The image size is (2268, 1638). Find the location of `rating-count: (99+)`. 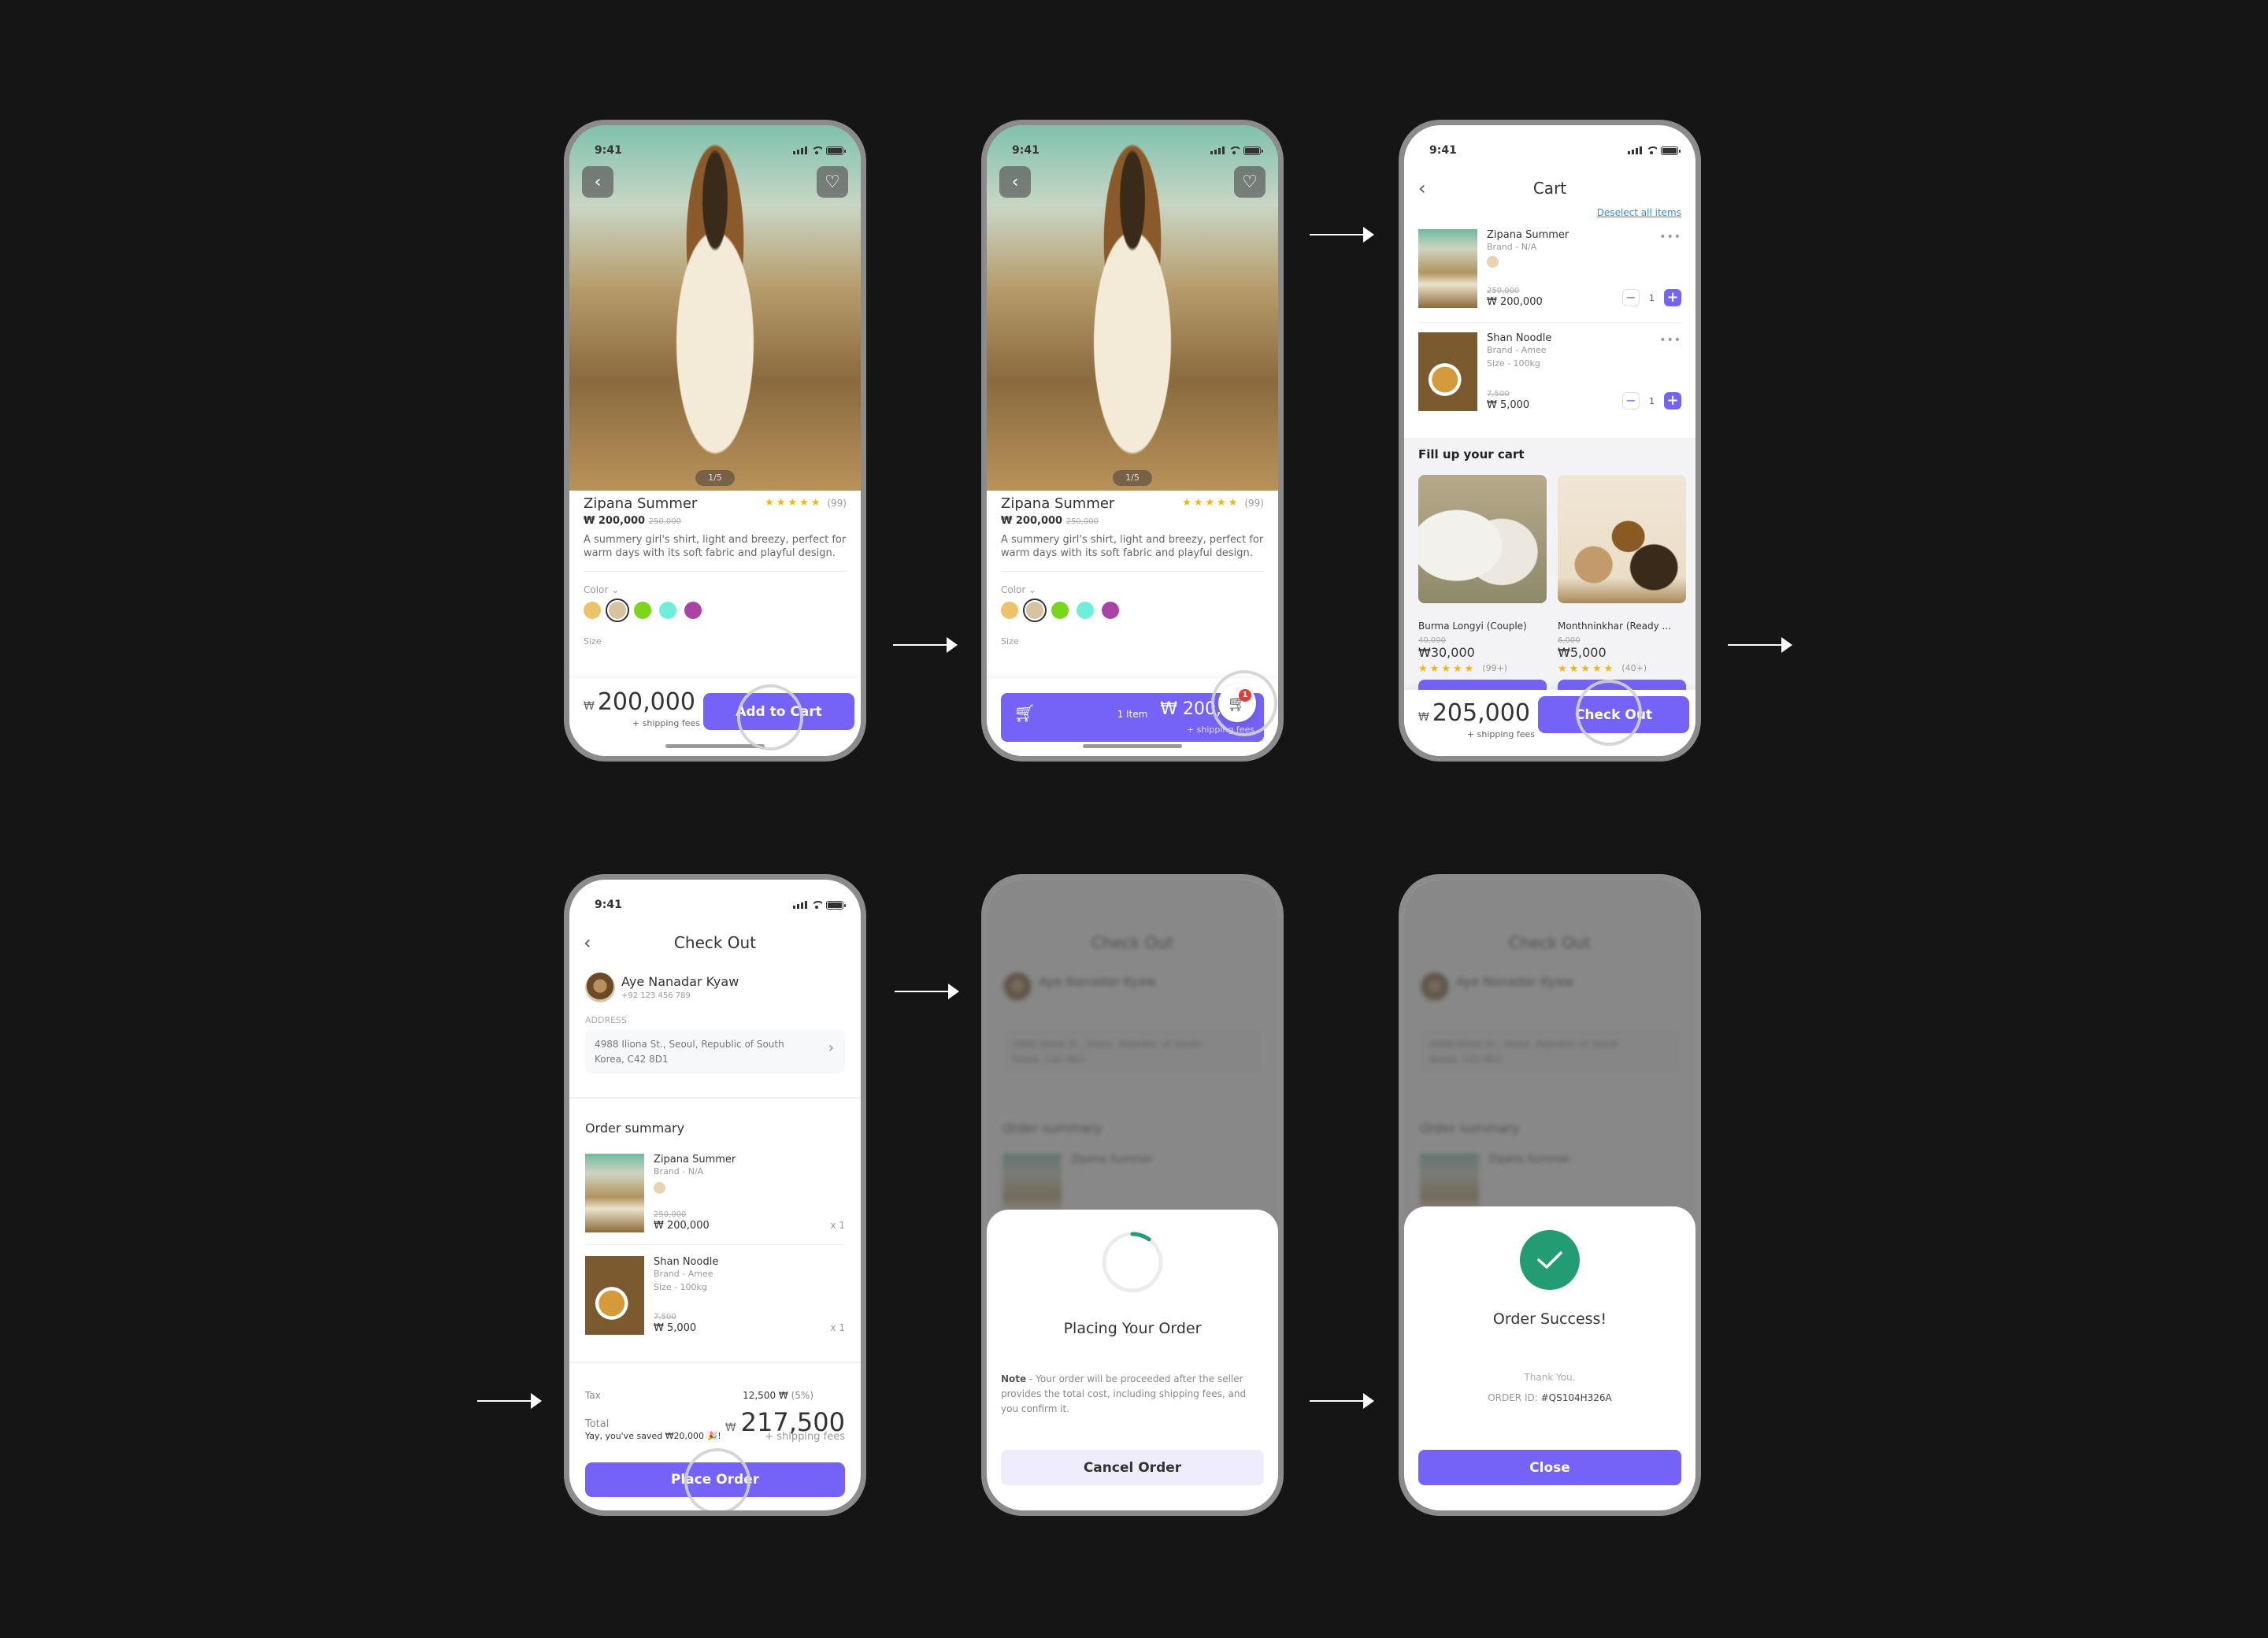

rating-count: (99+) is located at coordinates (1495, 668).